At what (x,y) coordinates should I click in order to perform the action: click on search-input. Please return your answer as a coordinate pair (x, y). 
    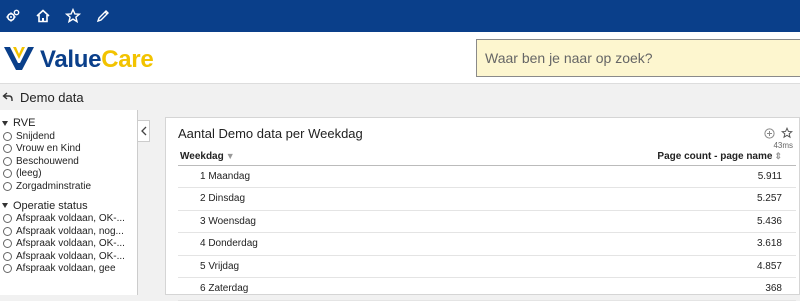
    Looking at the image, I should click on (638, 58).